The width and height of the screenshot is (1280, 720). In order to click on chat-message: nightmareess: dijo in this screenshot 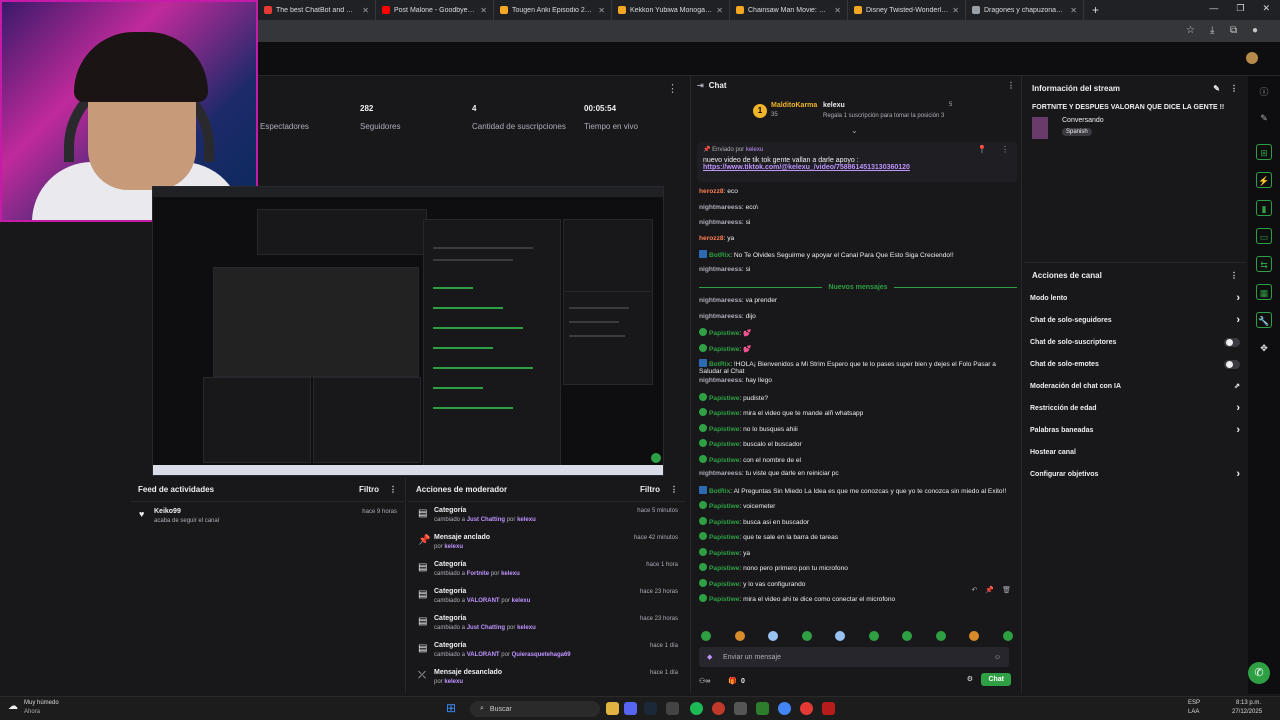, I will do `click(858, 319)`.